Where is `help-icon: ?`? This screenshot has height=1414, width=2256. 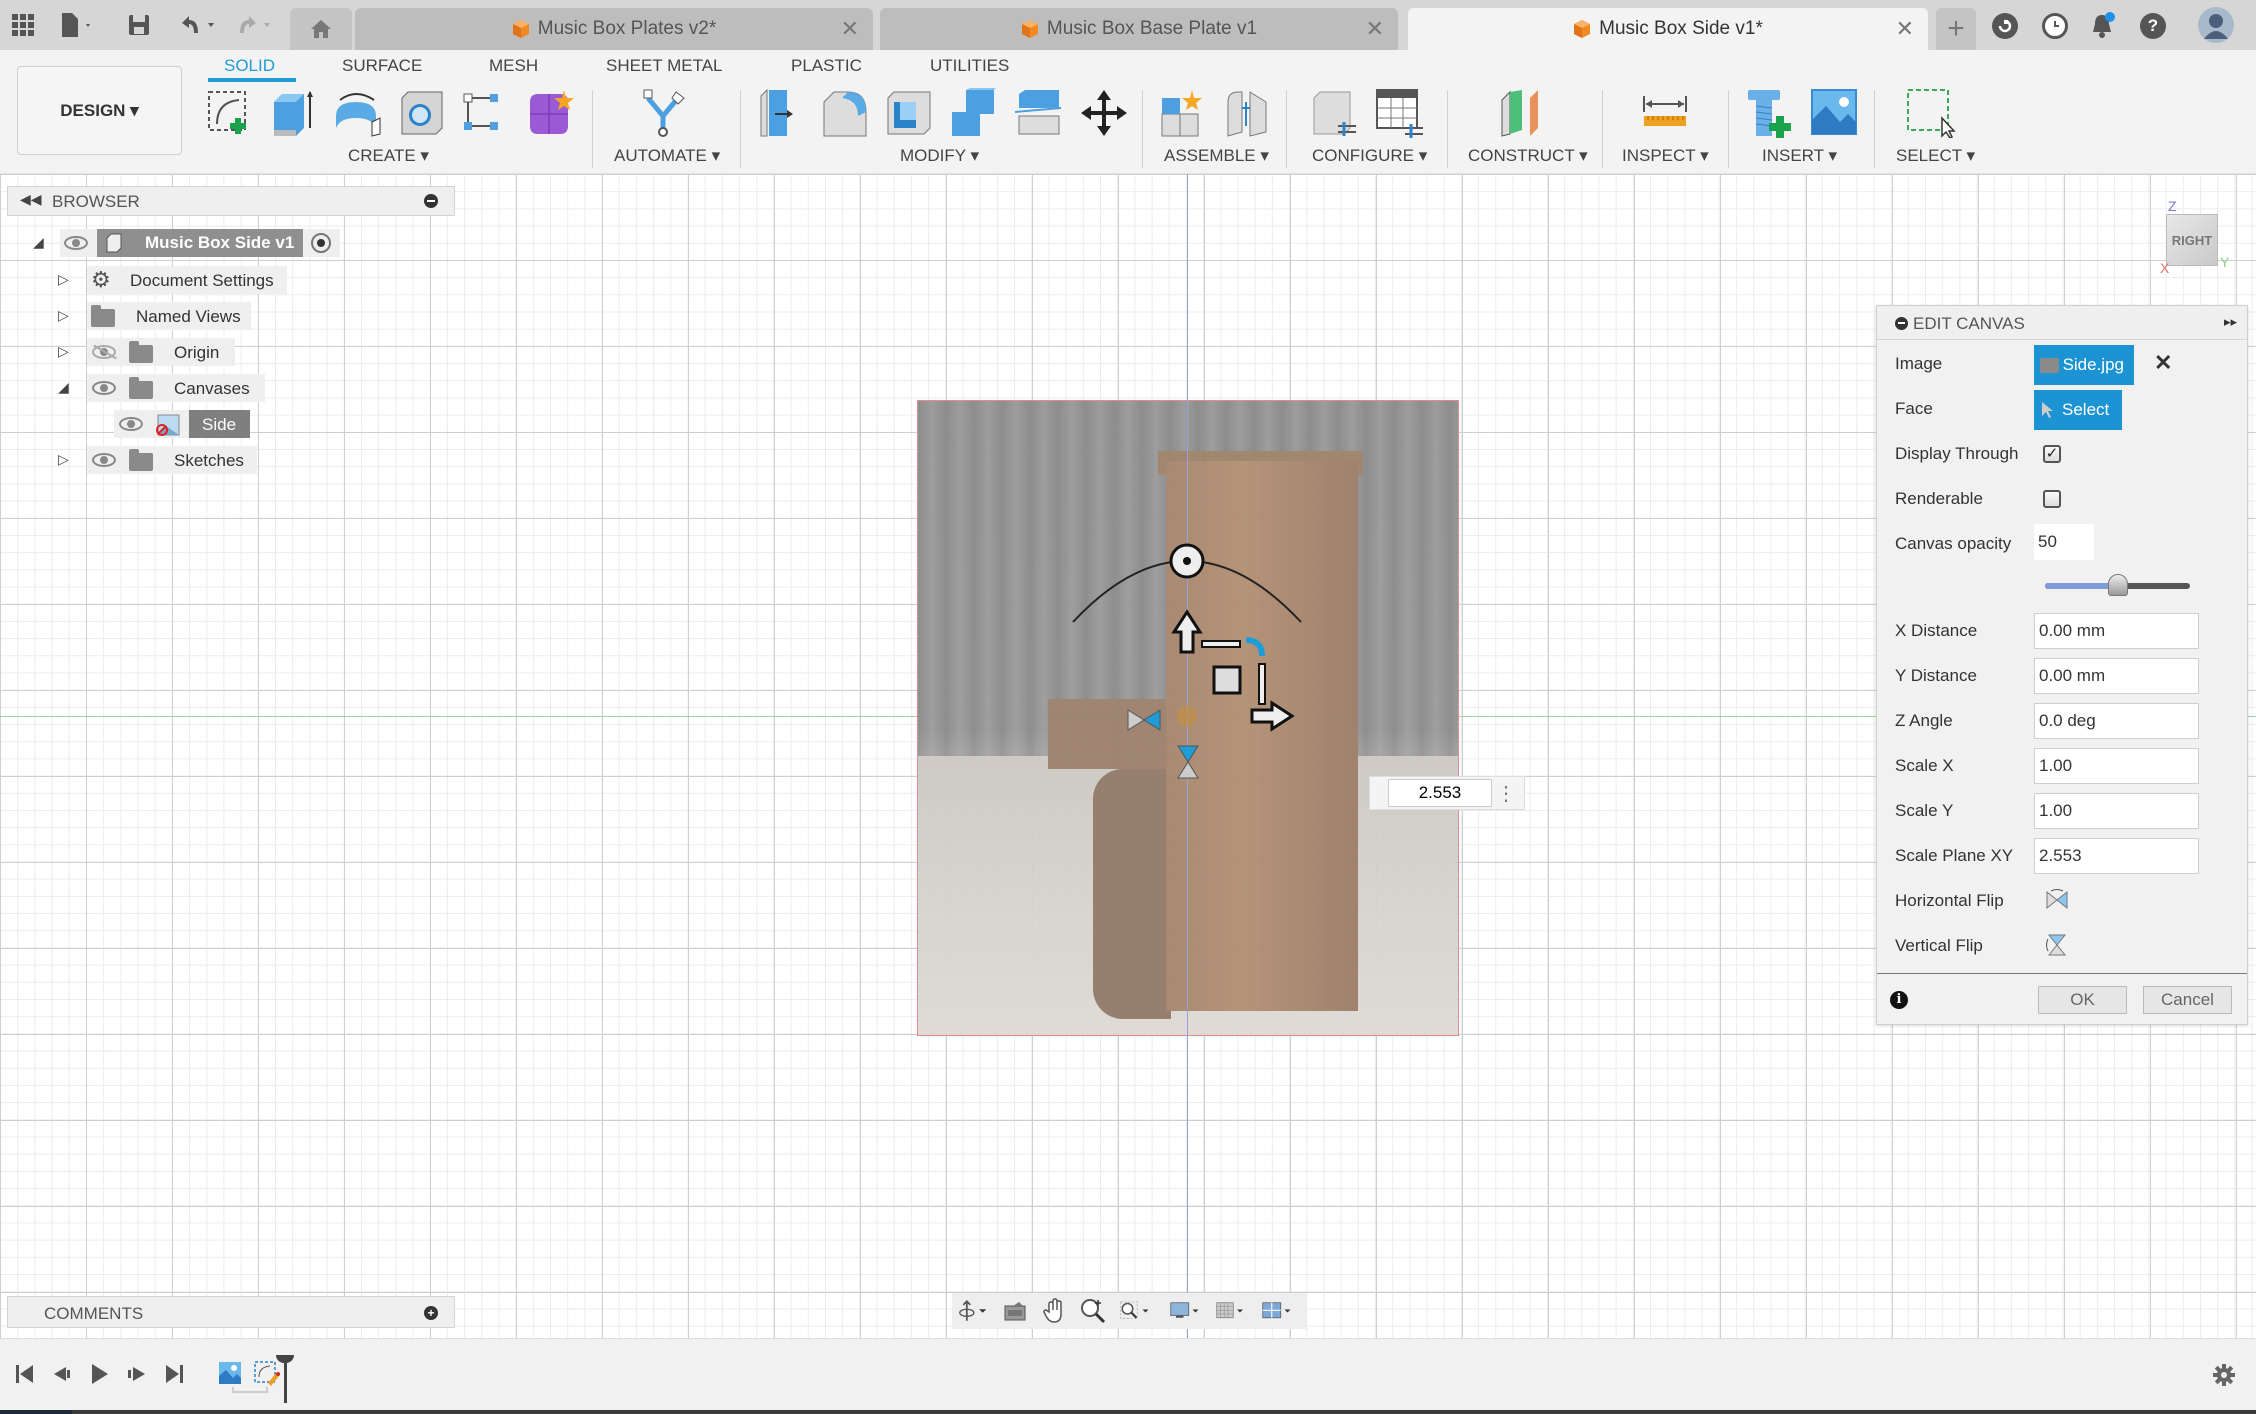 help-icon: ? is located at coordinates (2153, 26).